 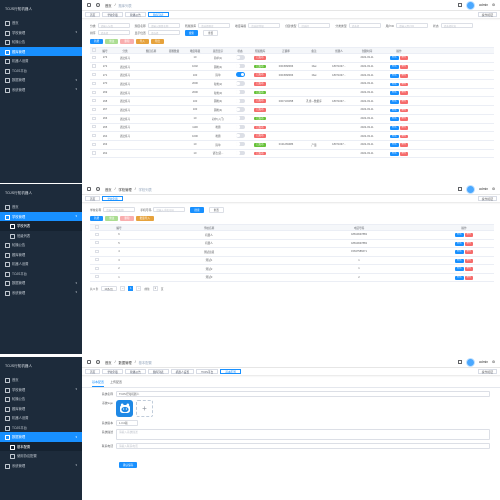 What do you see at coordinates (41, 418) in the screenshot?
I see `sidebar-item: 机器人设置` at bounding box center [41, 418].